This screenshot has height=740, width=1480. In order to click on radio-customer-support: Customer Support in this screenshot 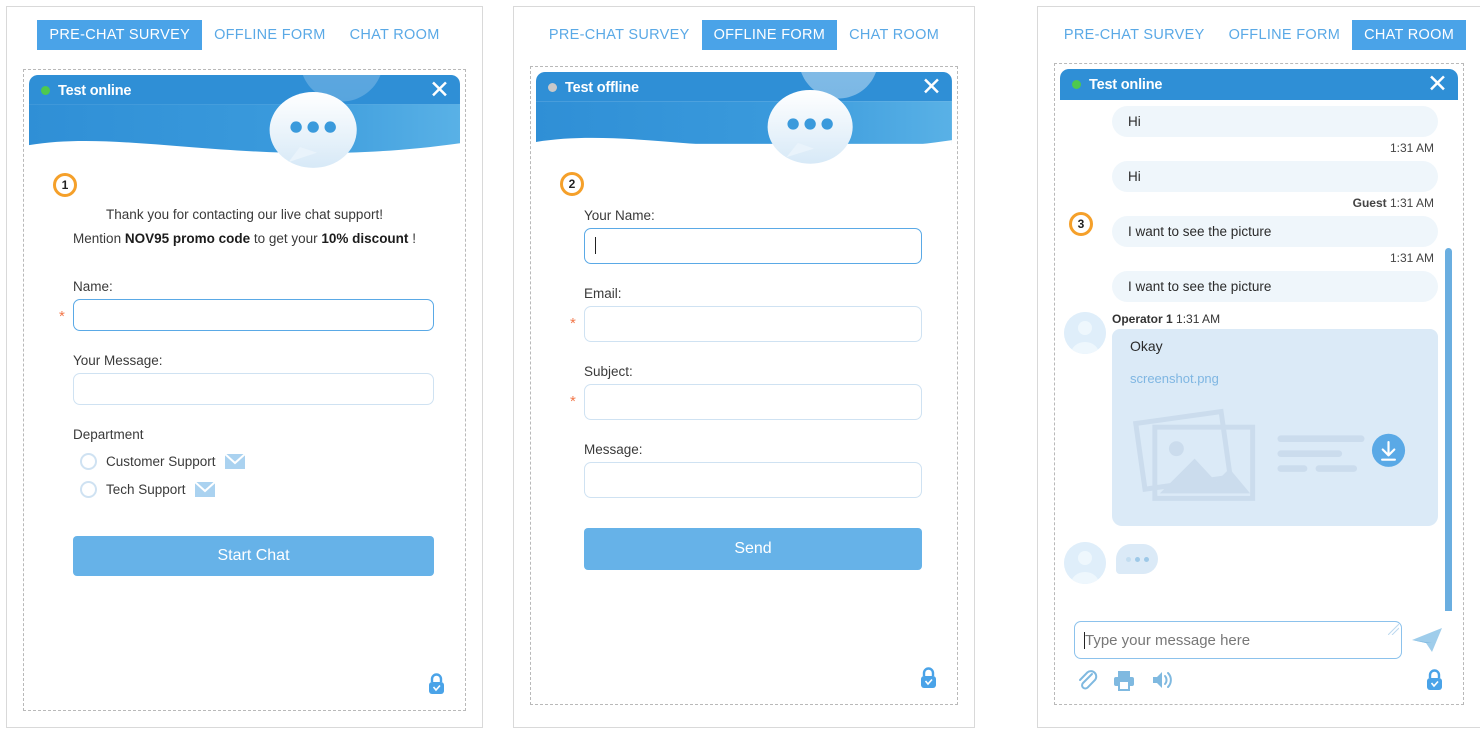, I will do `click(257, 461)`.